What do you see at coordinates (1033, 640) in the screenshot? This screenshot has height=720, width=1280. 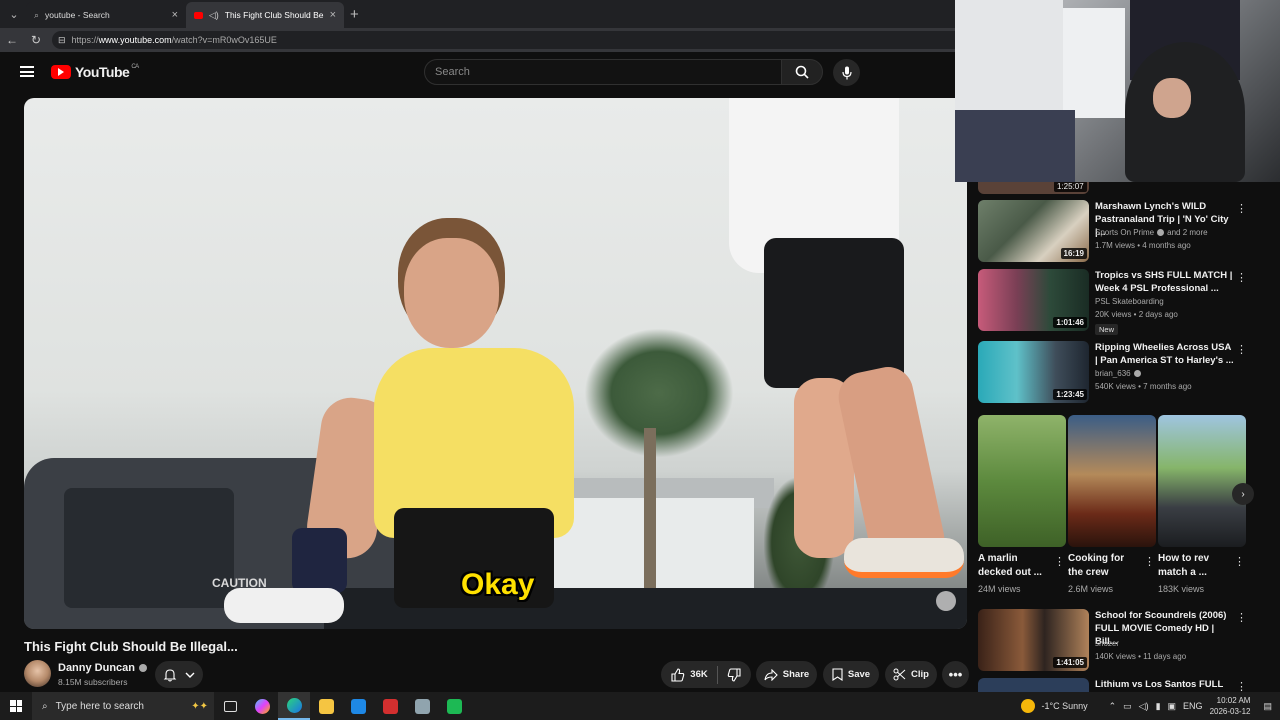 I see `video-thumbnail: 1:41:05` at bounding box center [1033, 640].